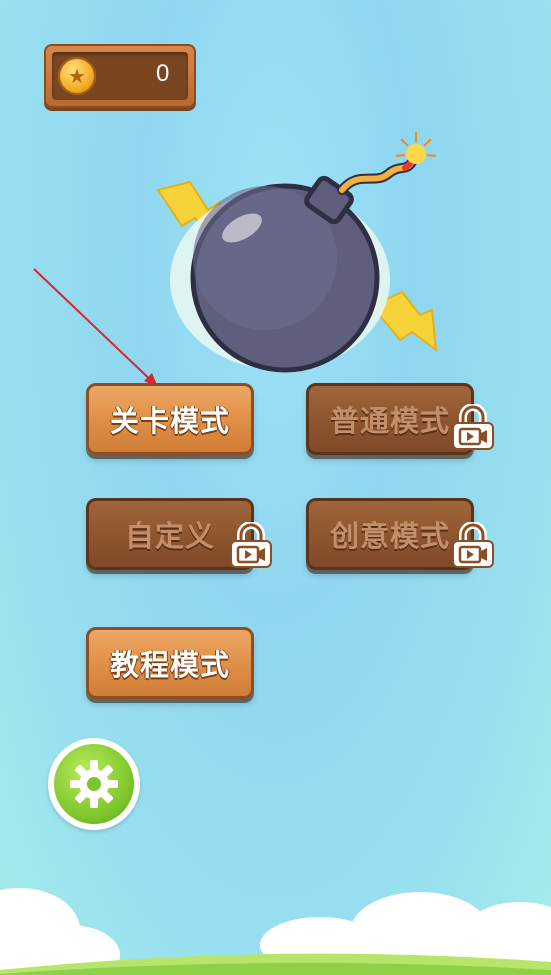 Image resolution: width=551 pixels, height=975 pixels. What do you see at coordinates (275, 931) in the screenshot?
I see `ground-clouds` at bounding box center [275, 931].